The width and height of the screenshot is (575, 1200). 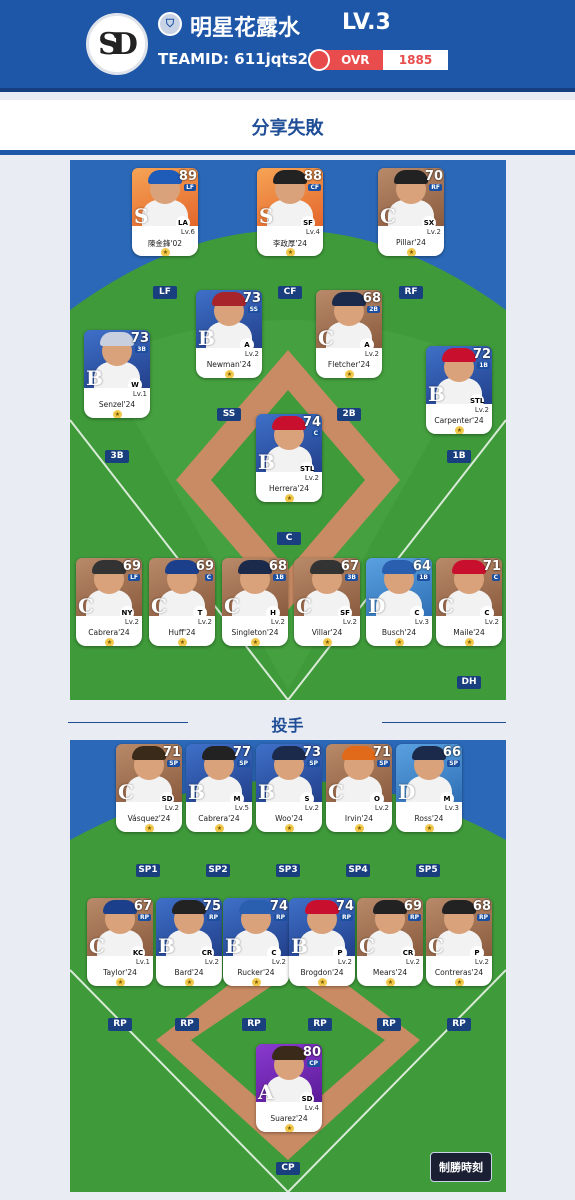 What do you see at coordinates (495, 577) in the screenshot?
I see `player-position-badge: C` at bounding box center [495, 577].